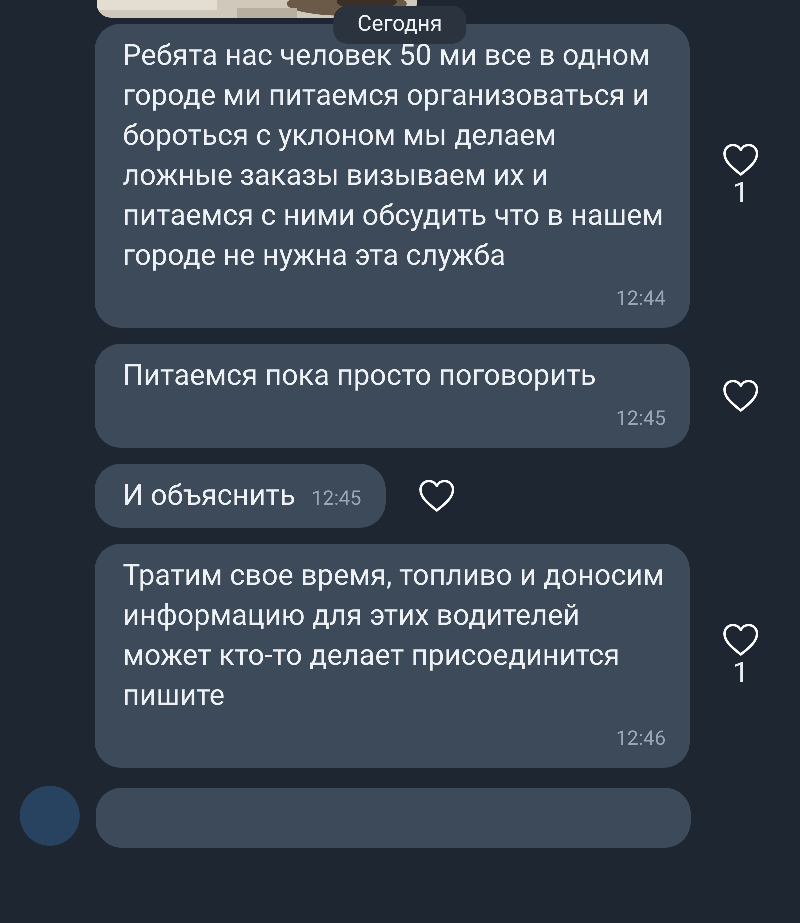 The height and width of the screenshot is (923, 800). Describe the element at coordinates (641, 298) in the screenshot. I see `message-time: 12:44` at that location.